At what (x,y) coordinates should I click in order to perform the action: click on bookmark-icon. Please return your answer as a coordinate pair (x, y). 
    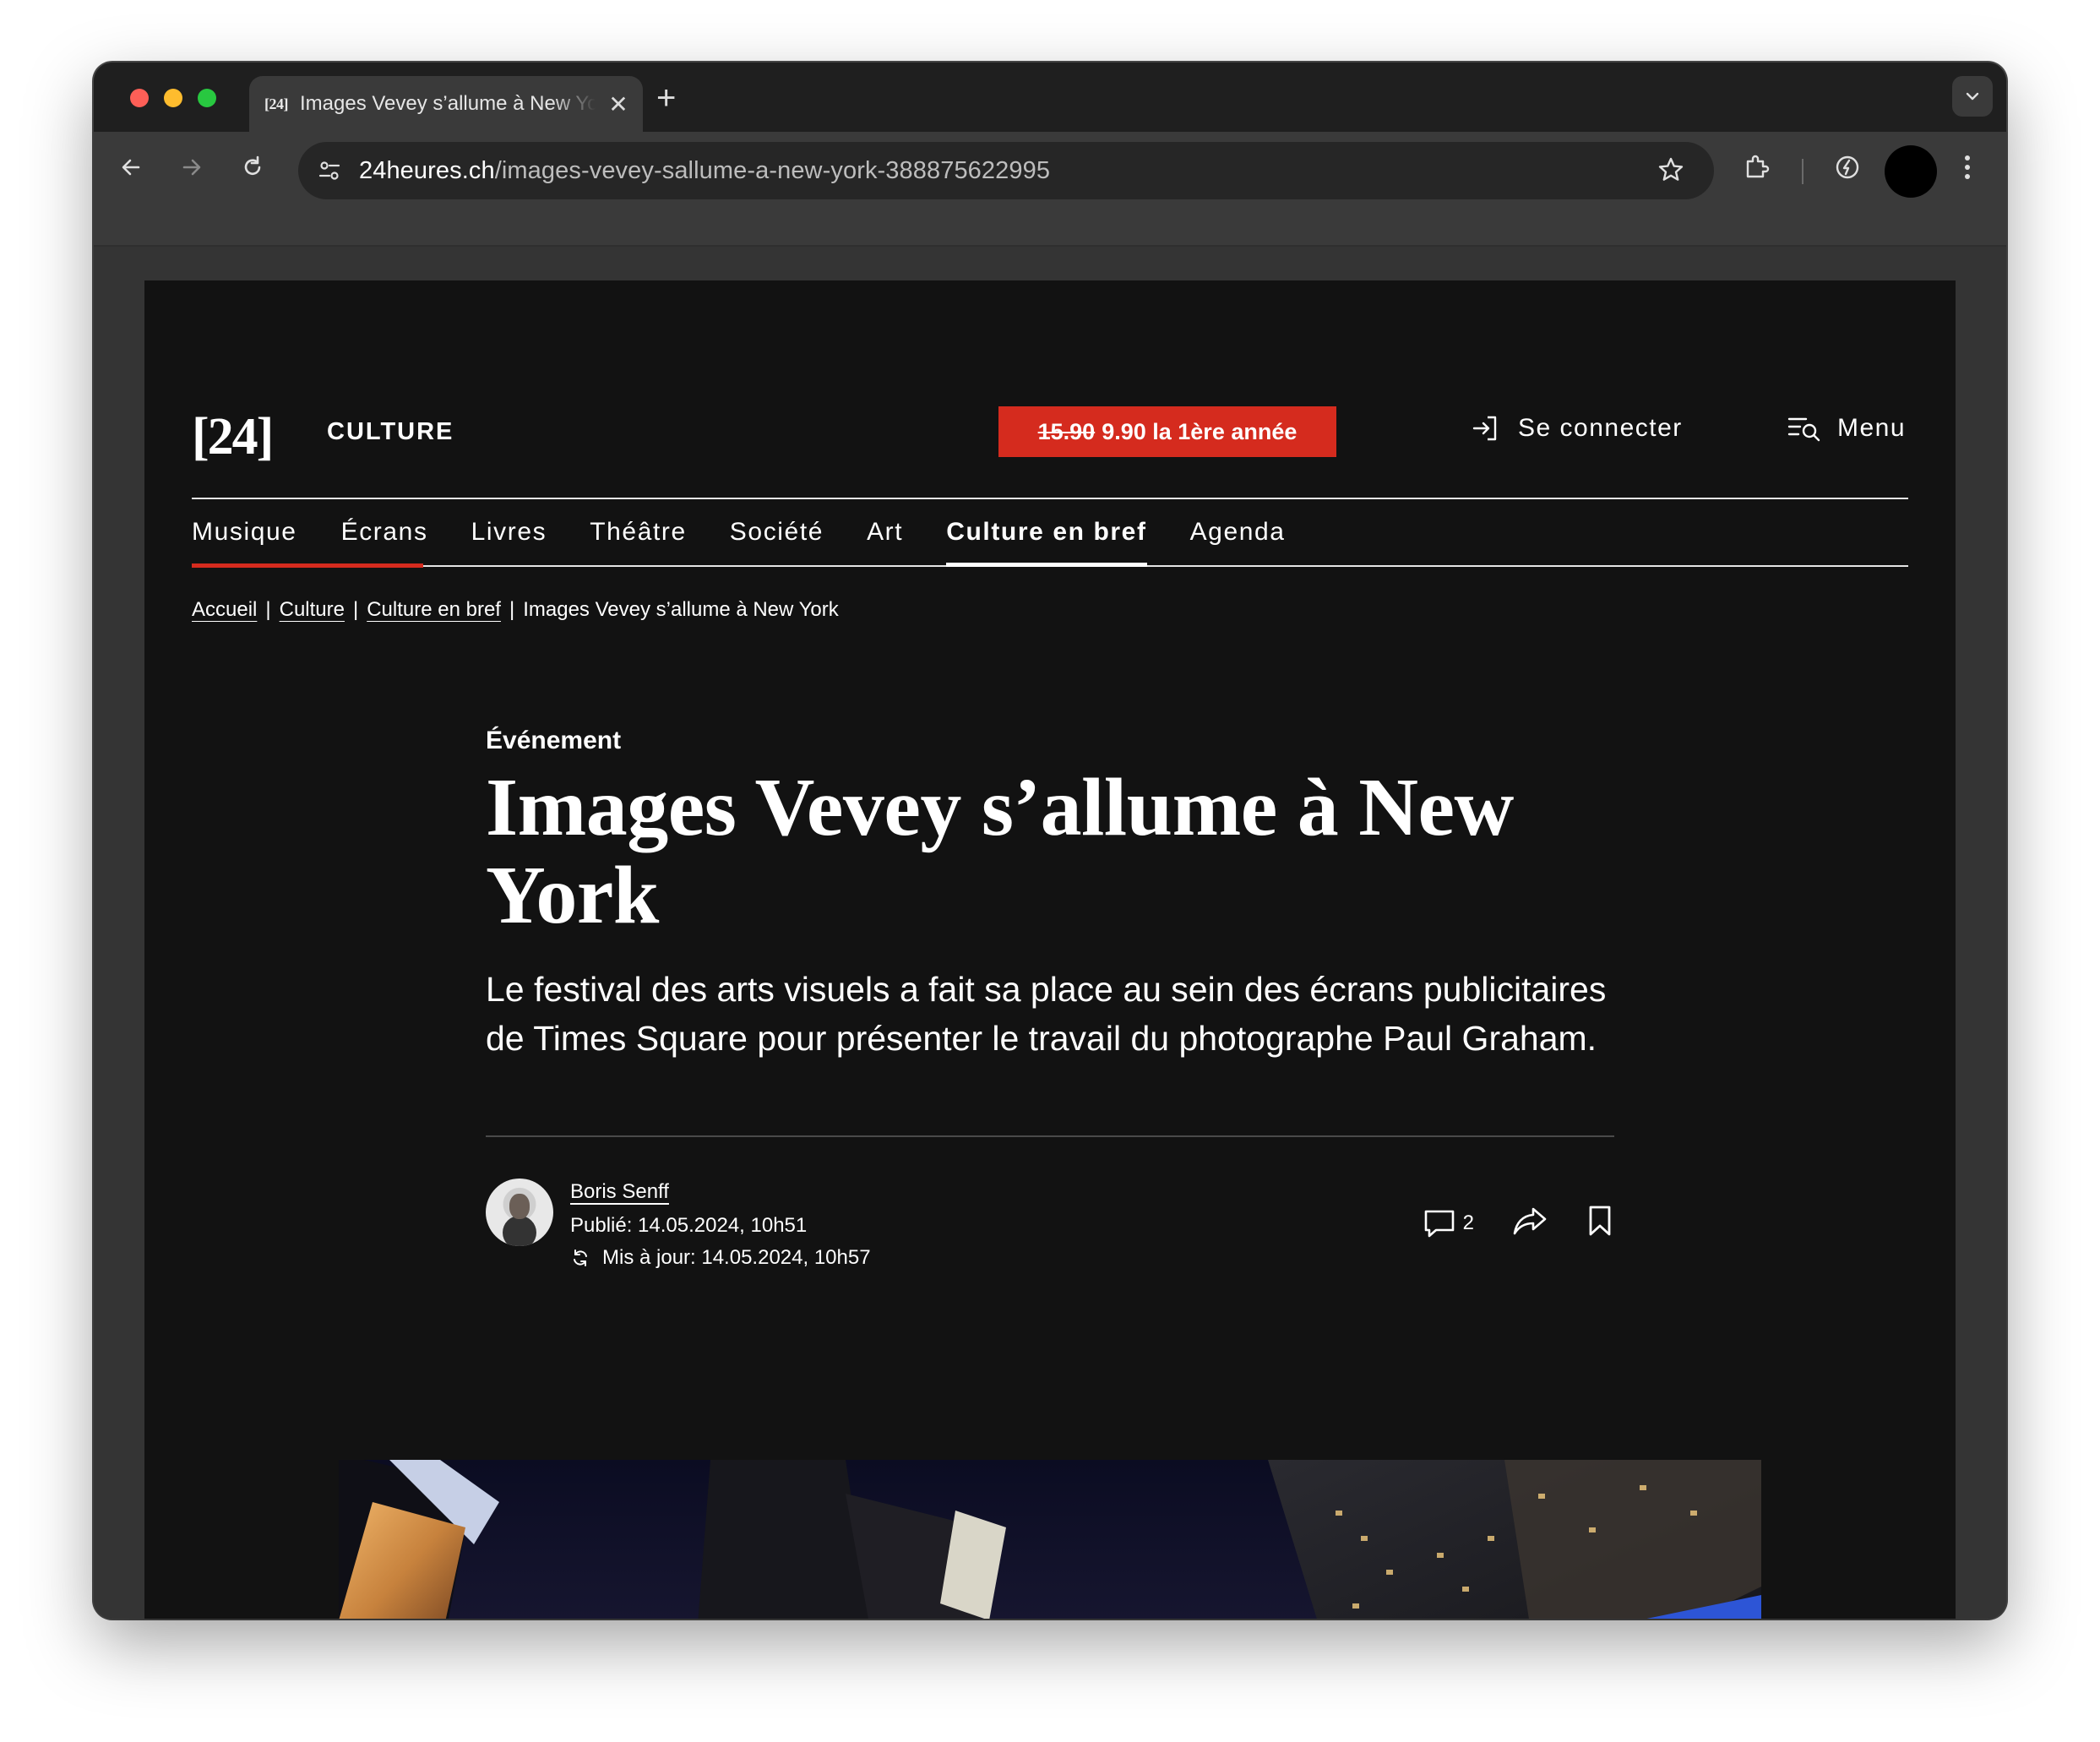
    Looking at the image, I should click on (1600, 1221).